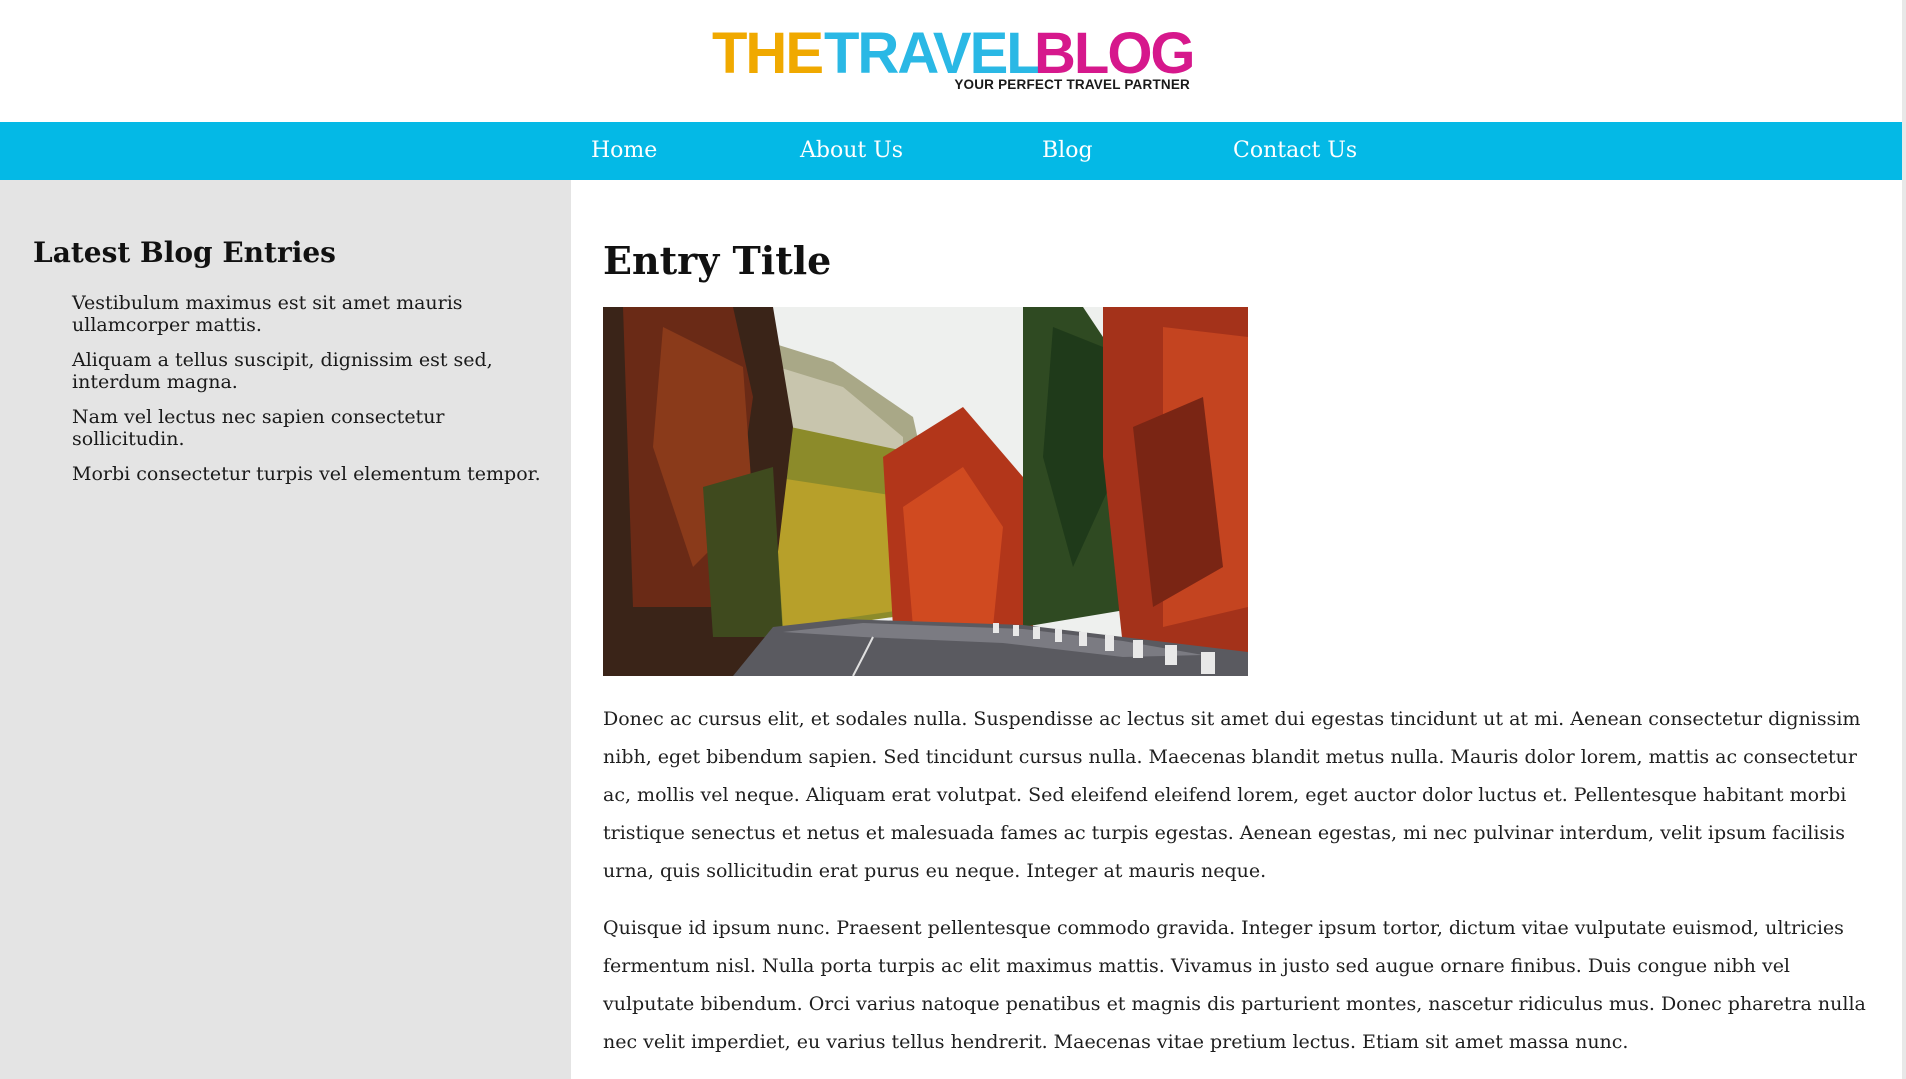 The image size is (1906, 1079). What do you see at coordinates (933, 53) in the screenshot?
I see `logo-word-travel: TRAVEL` at bounding box center [933, 53].